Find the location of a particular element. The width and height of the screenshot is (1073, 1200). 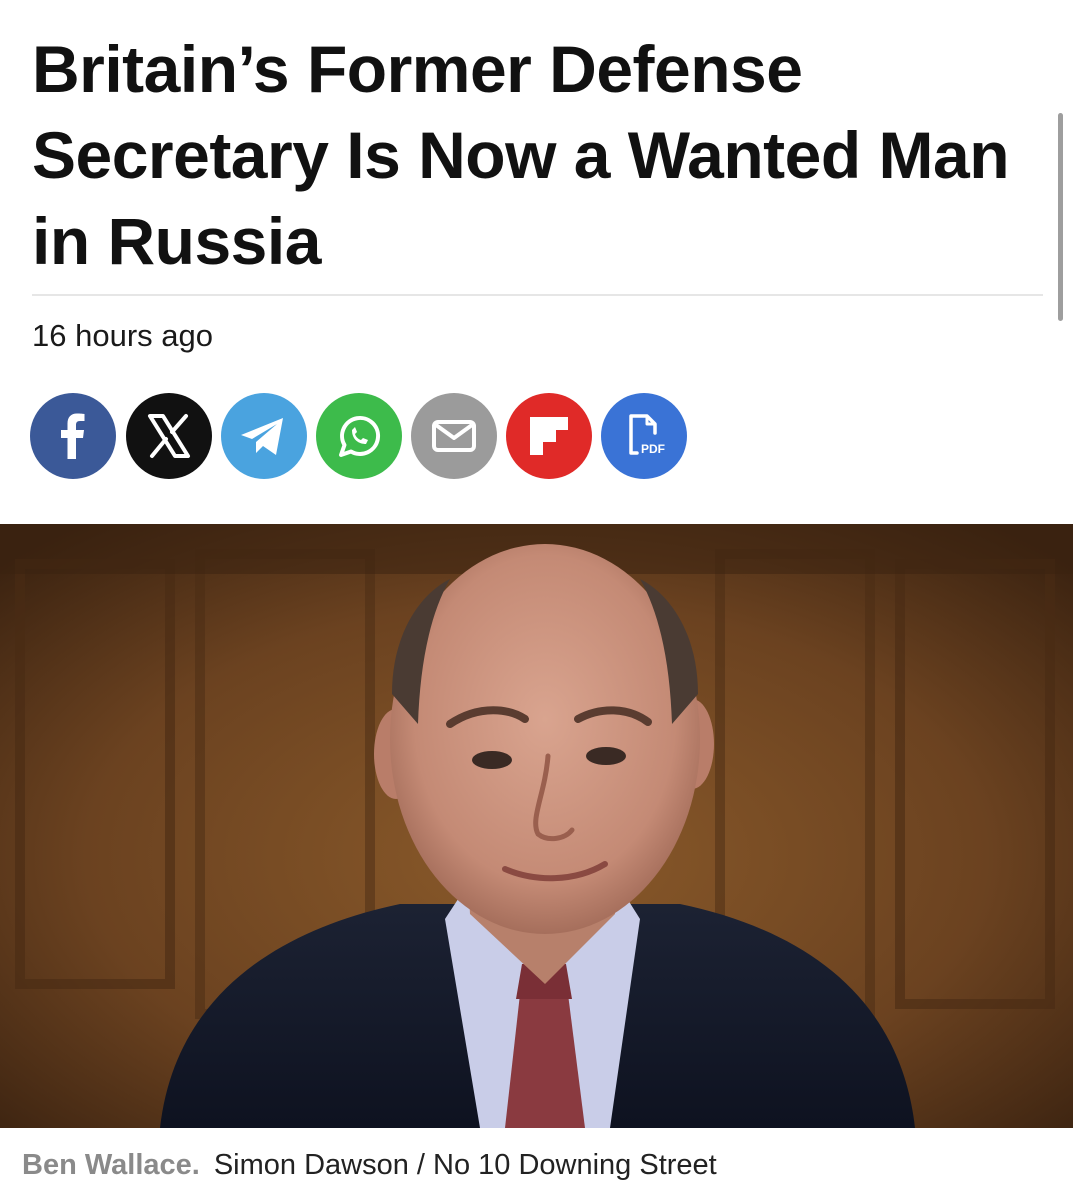

flipboard-icon is located at coordinates (549, 436).